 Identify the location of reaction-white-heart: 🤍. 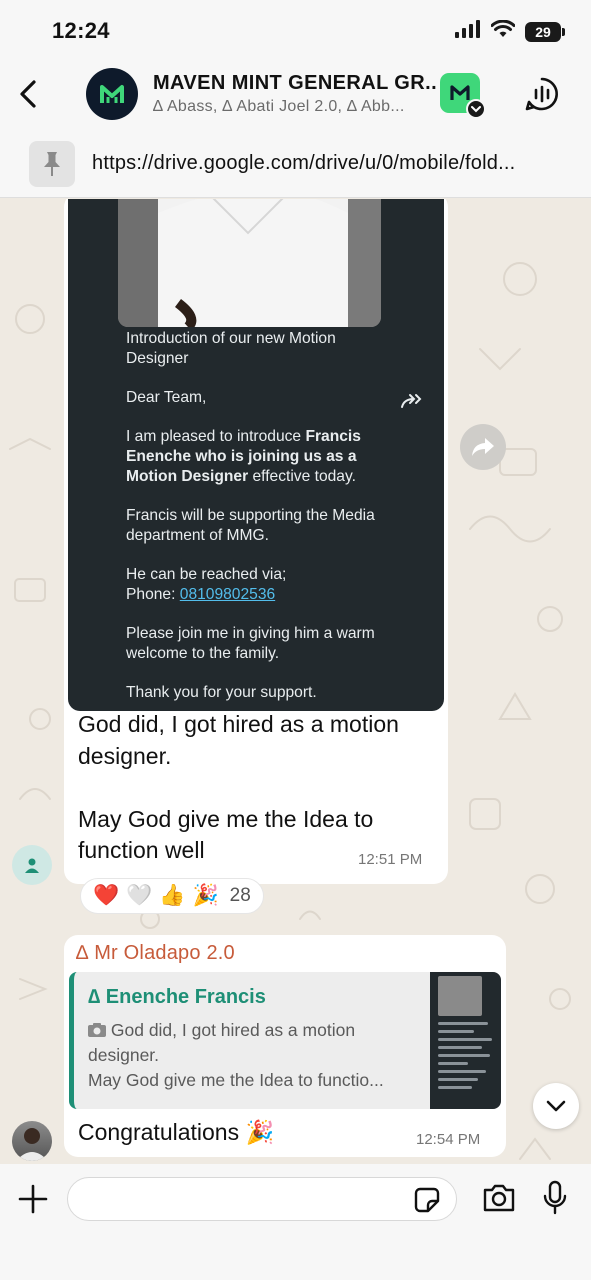
(139, 895).